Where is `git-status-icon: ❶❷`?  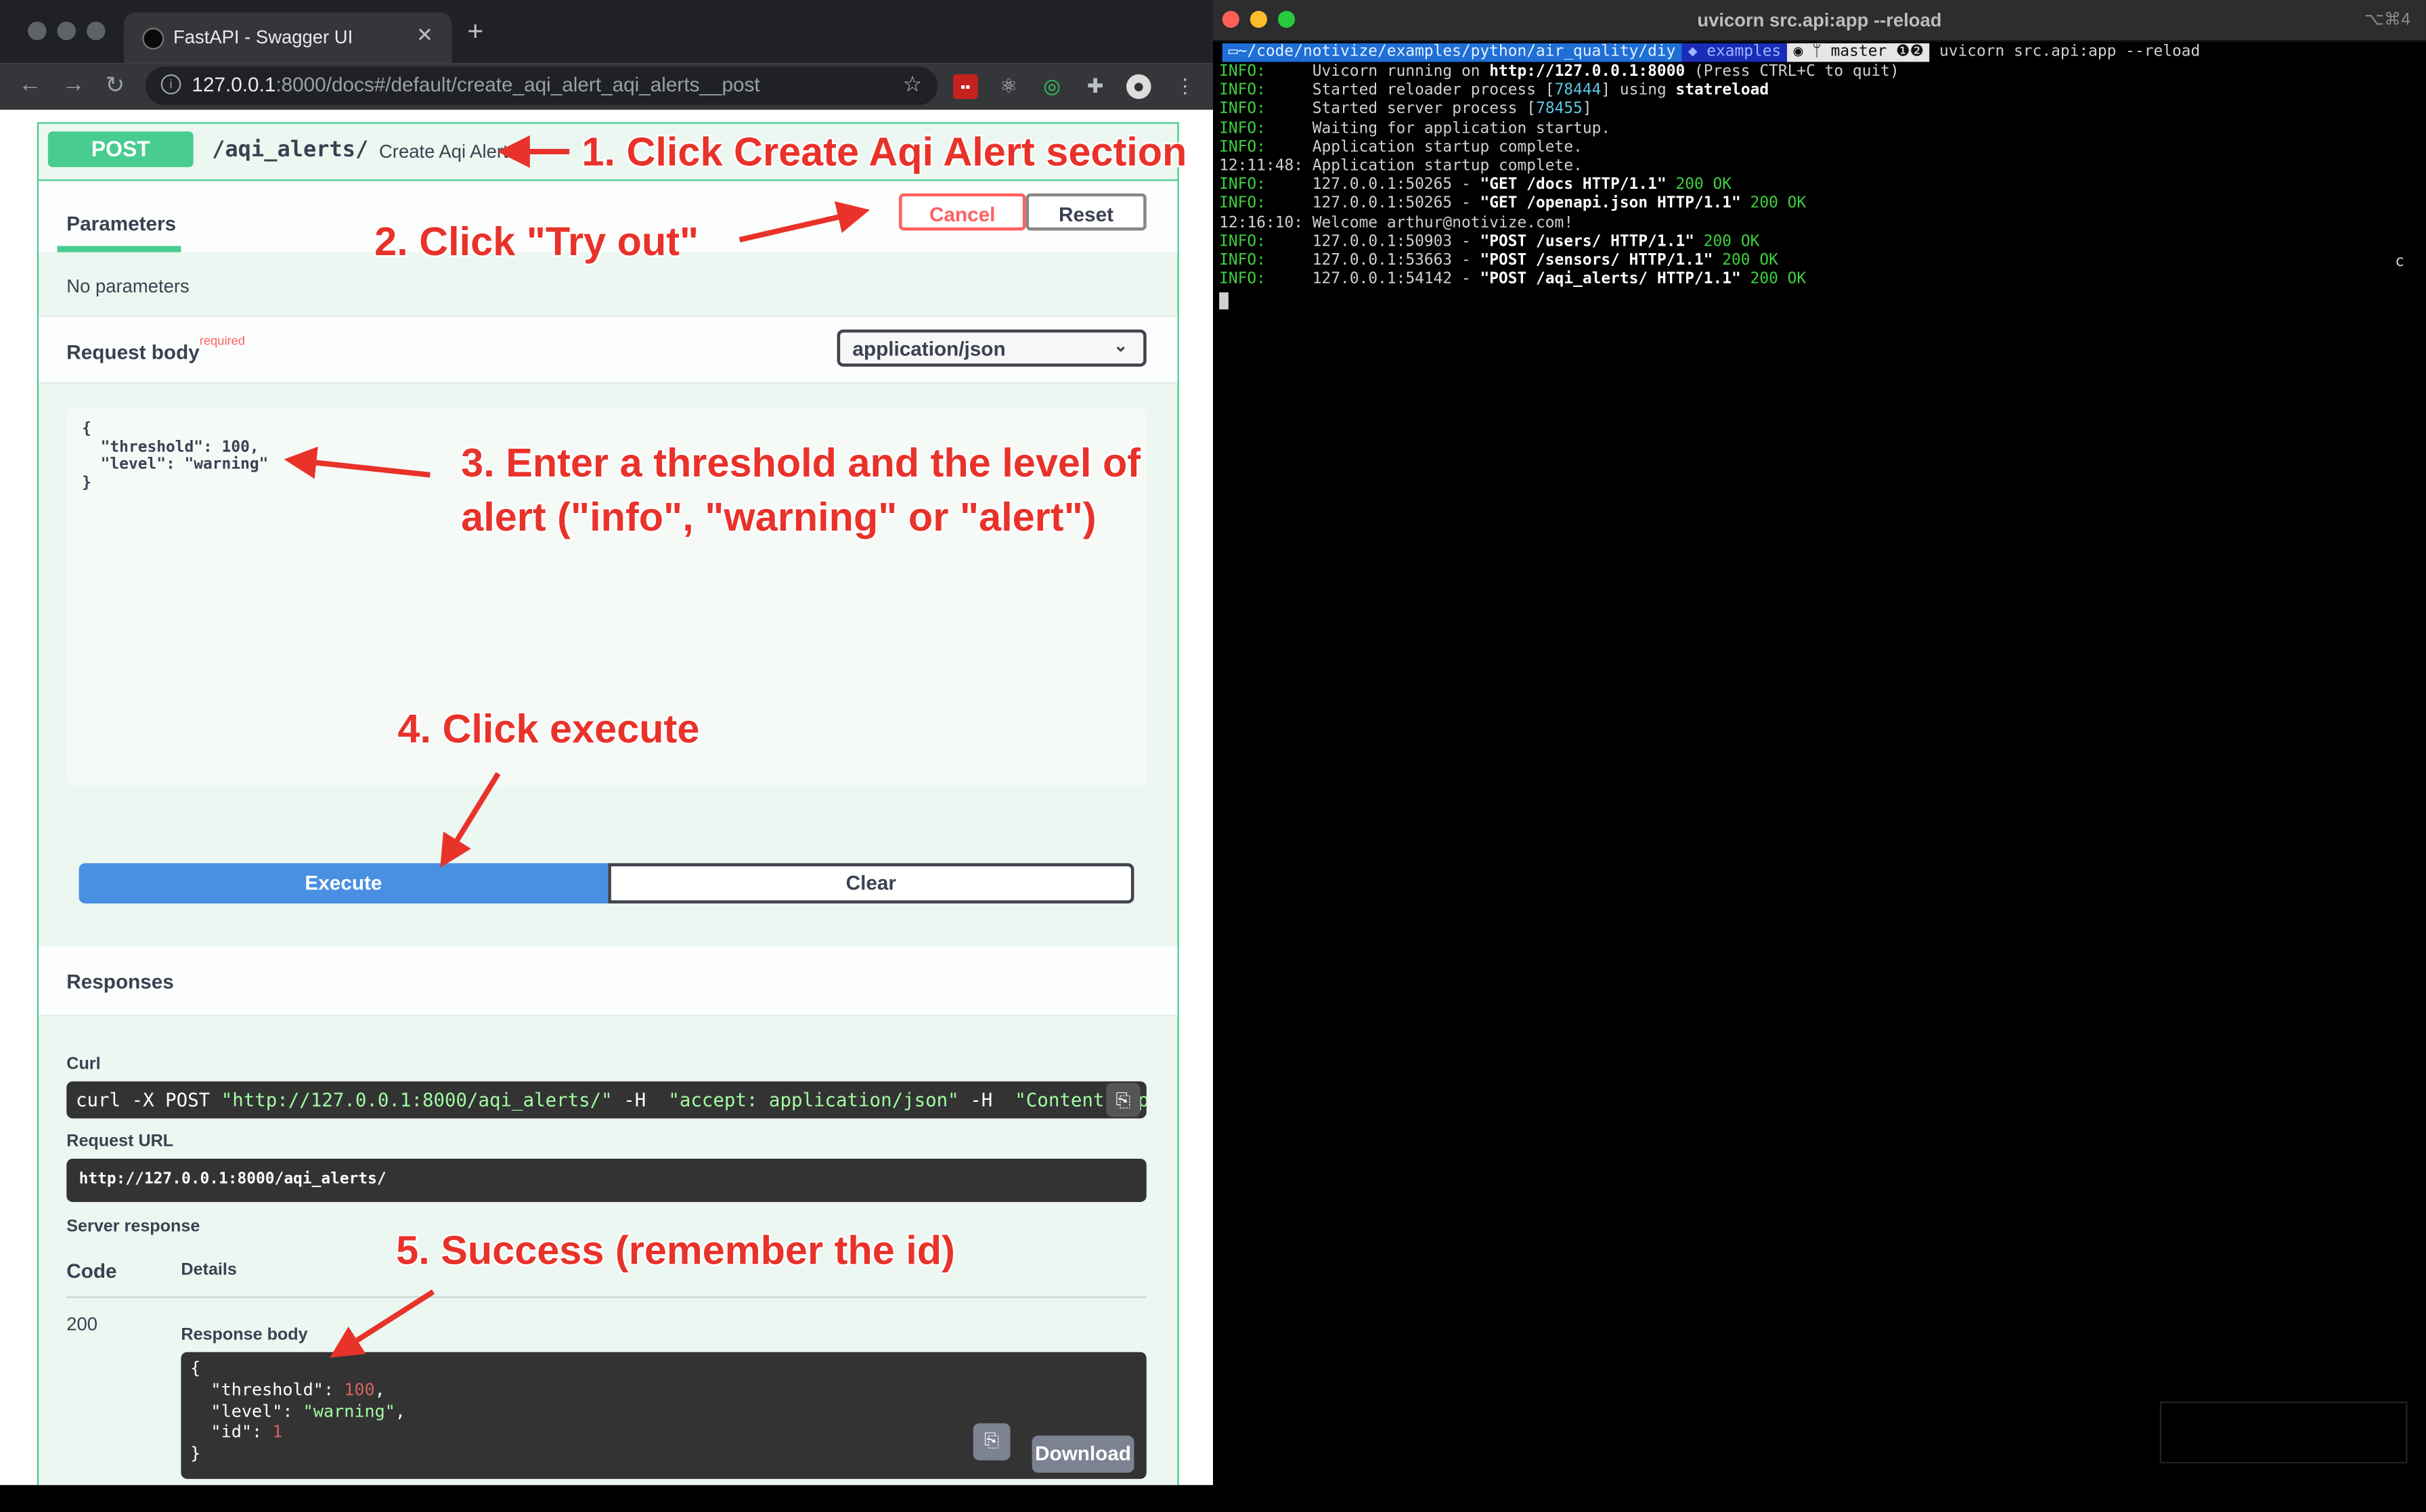 git-status-icon: ❶❷ is located at coordinates (1910, 52).